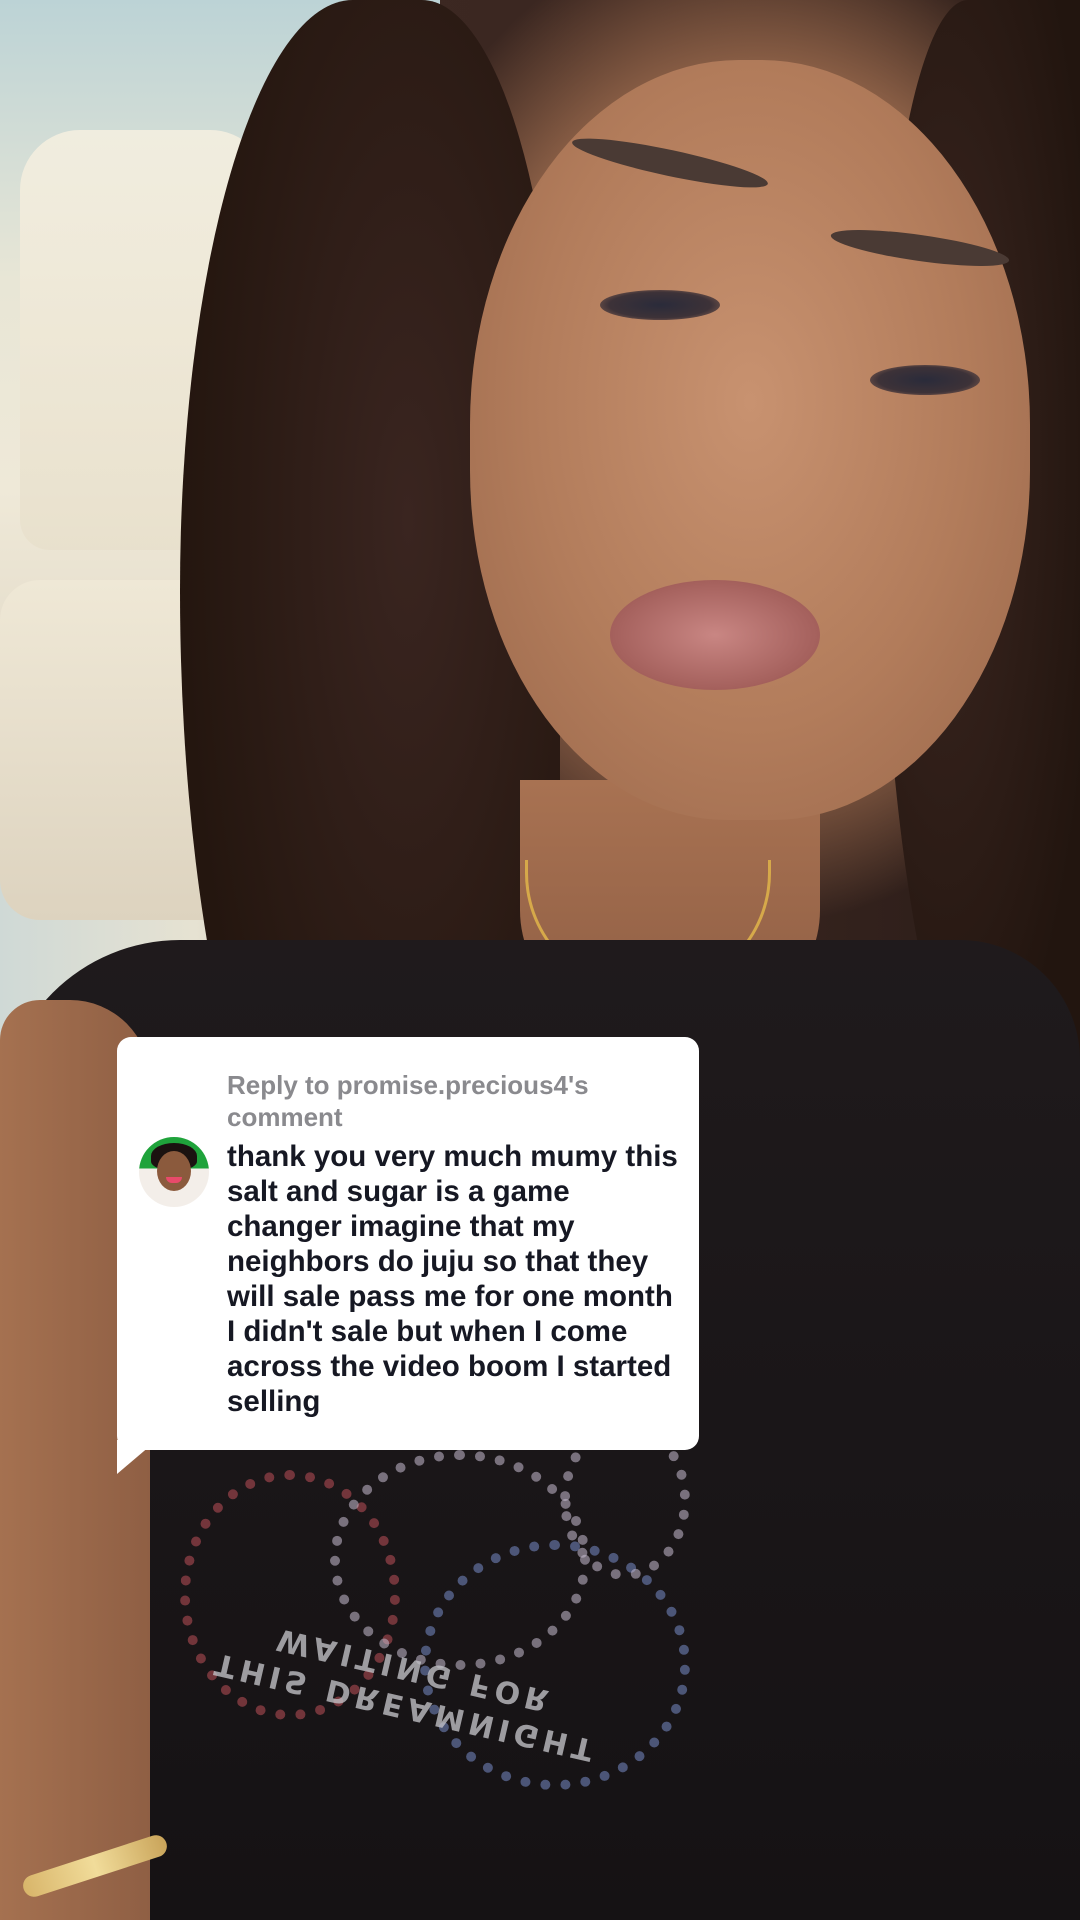 This screenshot has width=1080, height=1920. Describe the element at coordinates (660, 305) in the screenshot. I see `left-eye` at that location.